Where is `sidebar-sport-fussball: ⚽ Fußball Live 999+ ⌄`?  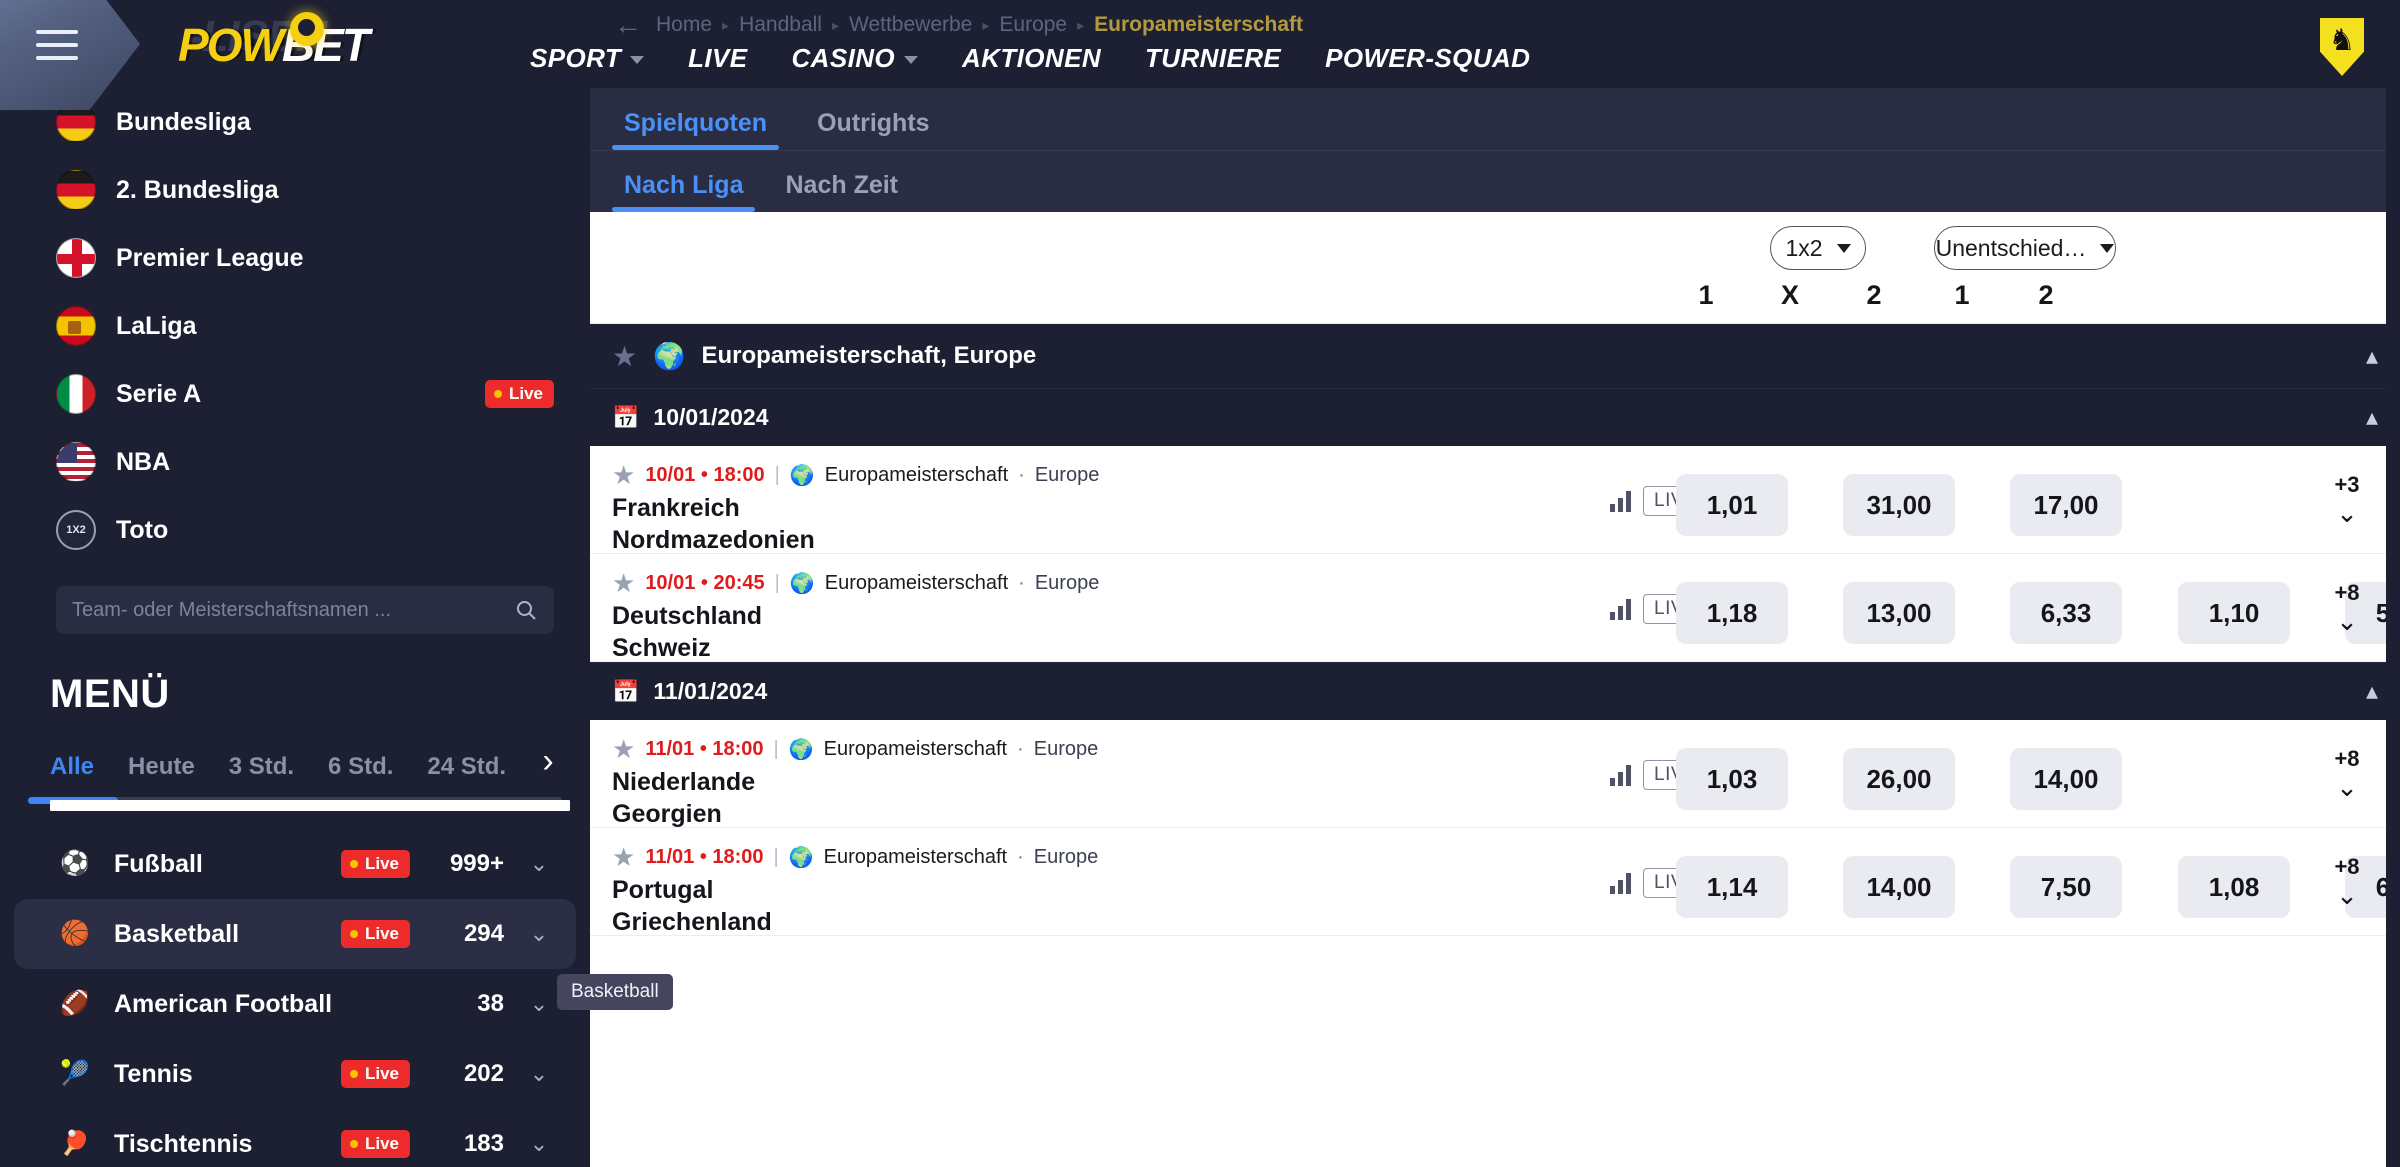 sidebar-sport-fussball: ⚽ Fußball Live 999+ ⌄ is located at coordinates (295, 864).